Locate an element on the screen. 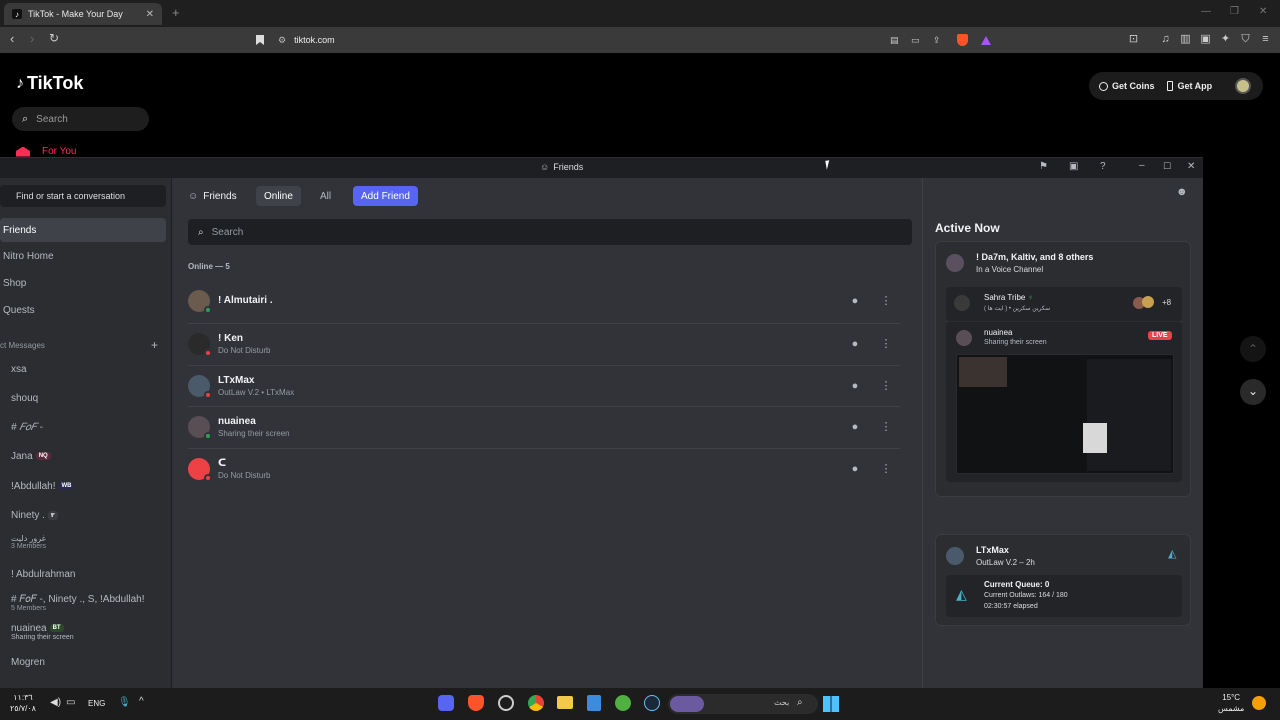  nav-nitro-home: Nitro Home is located at coordinates (83, 256).